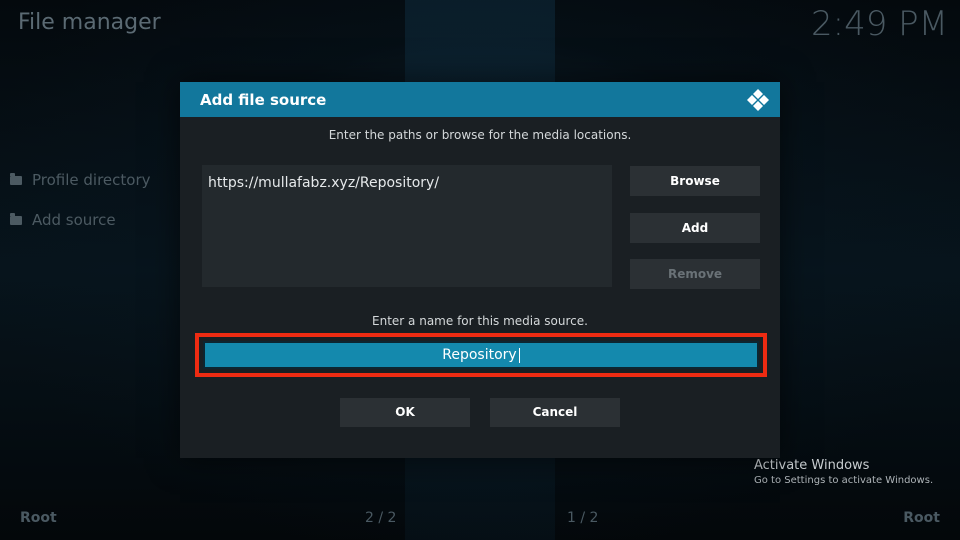 Image resolution: width=960 pixels, height=540 pixels. Describe the element at coordinates (583, 518) in the screenshot. I see `footer-right-page-count: 1 / 2` at that location.